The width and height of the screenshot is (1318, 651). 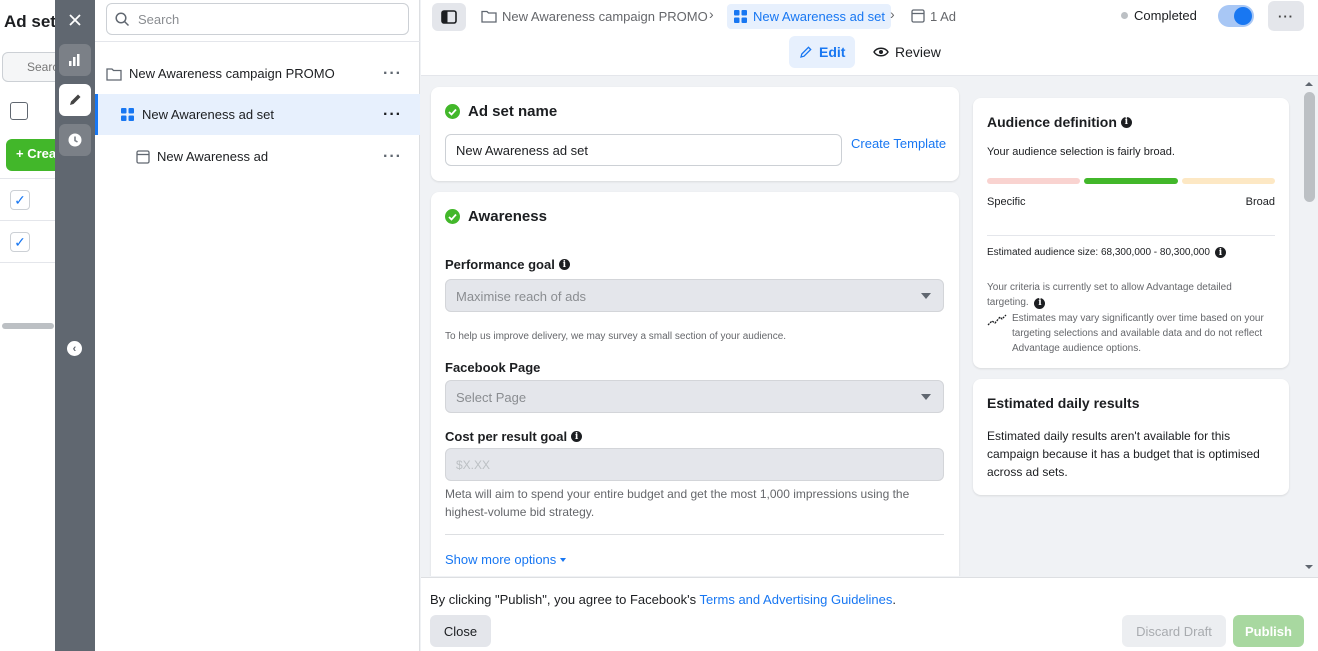 I want to click on sidebar-toggle-button, so click(x=449, y=17).